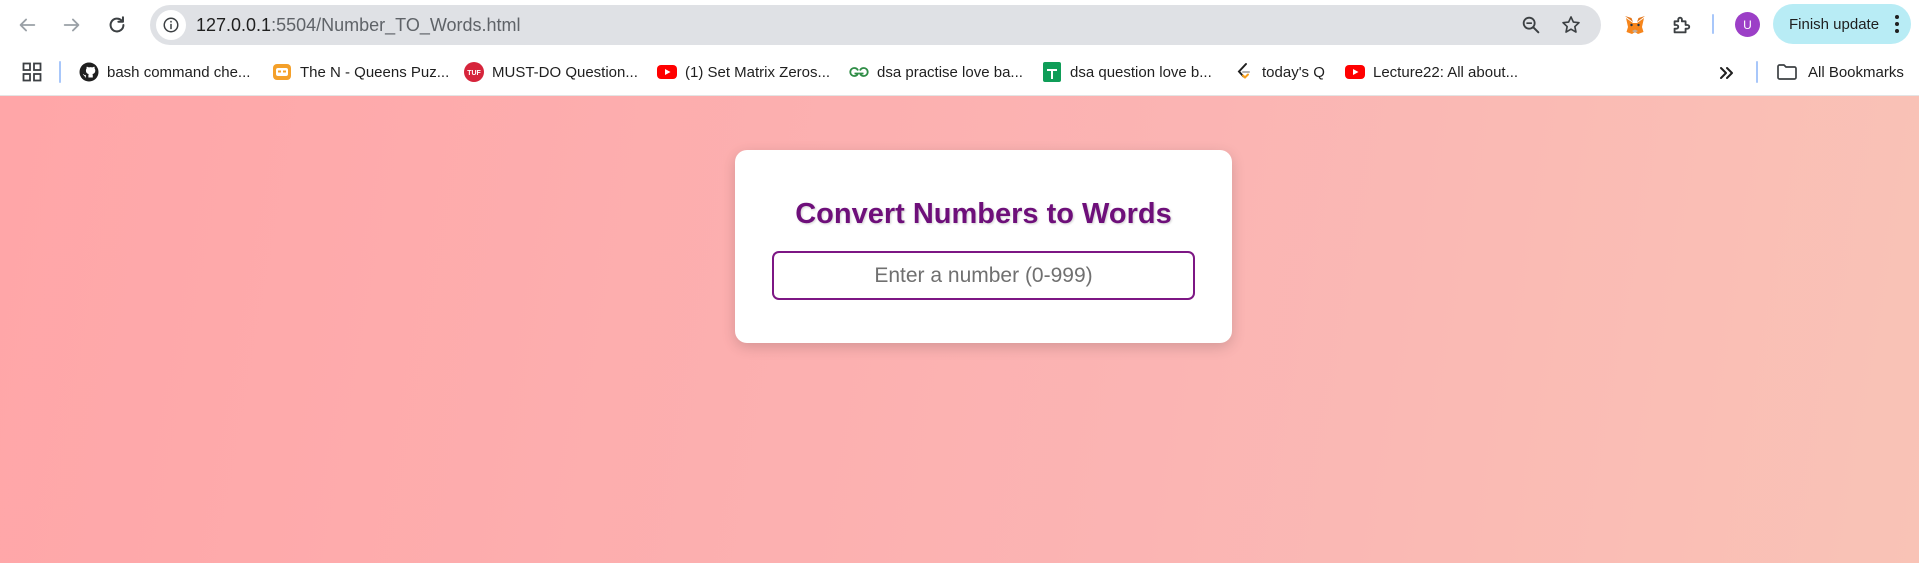 Image resolution: width=1919 pixels, height=563 pixels. Describe the element at coordinates (1531, 25) in the screenshot. I see `zoom-icon` at that location.